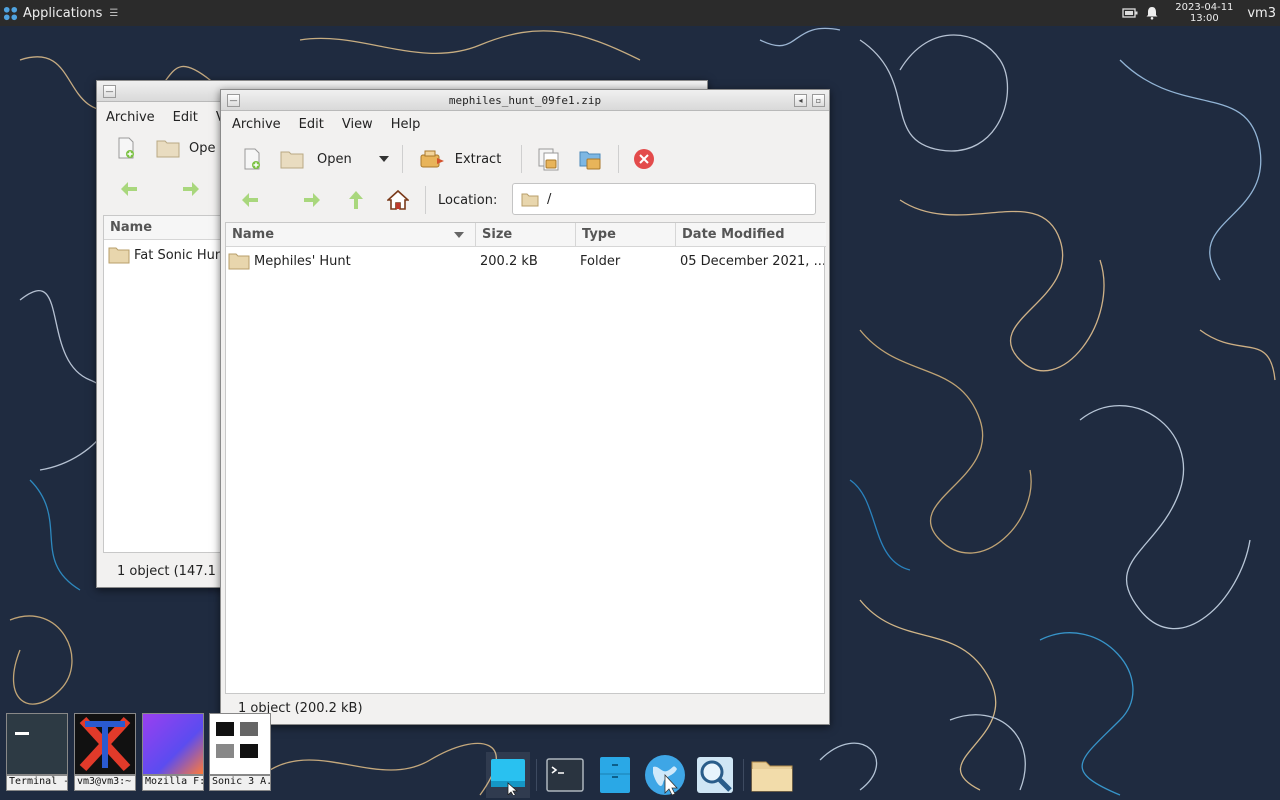 Image resolution: width=1280 pixels, height=800 pixels. I want to click on location-field: /, so click(664, 199).